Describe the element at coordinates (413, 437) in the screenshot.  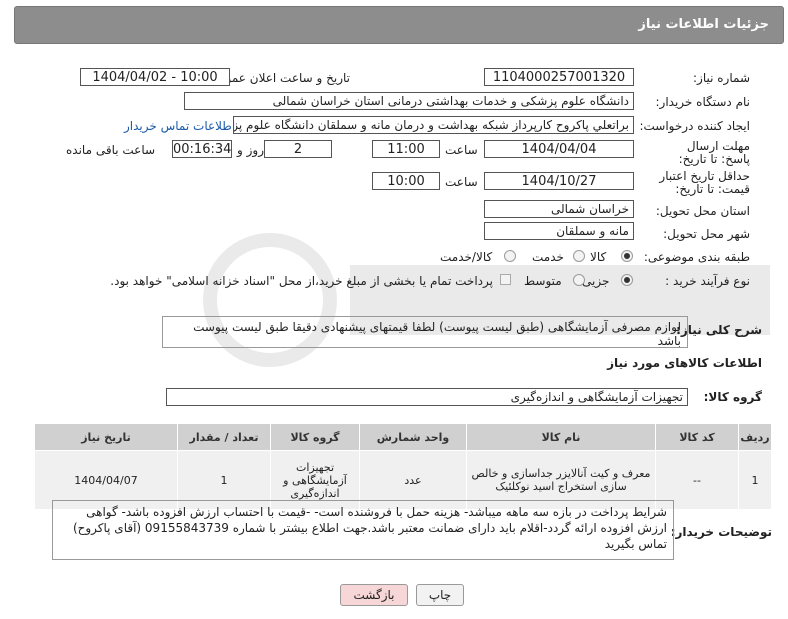
I see `col-unit: واحد شمارش` at that location.